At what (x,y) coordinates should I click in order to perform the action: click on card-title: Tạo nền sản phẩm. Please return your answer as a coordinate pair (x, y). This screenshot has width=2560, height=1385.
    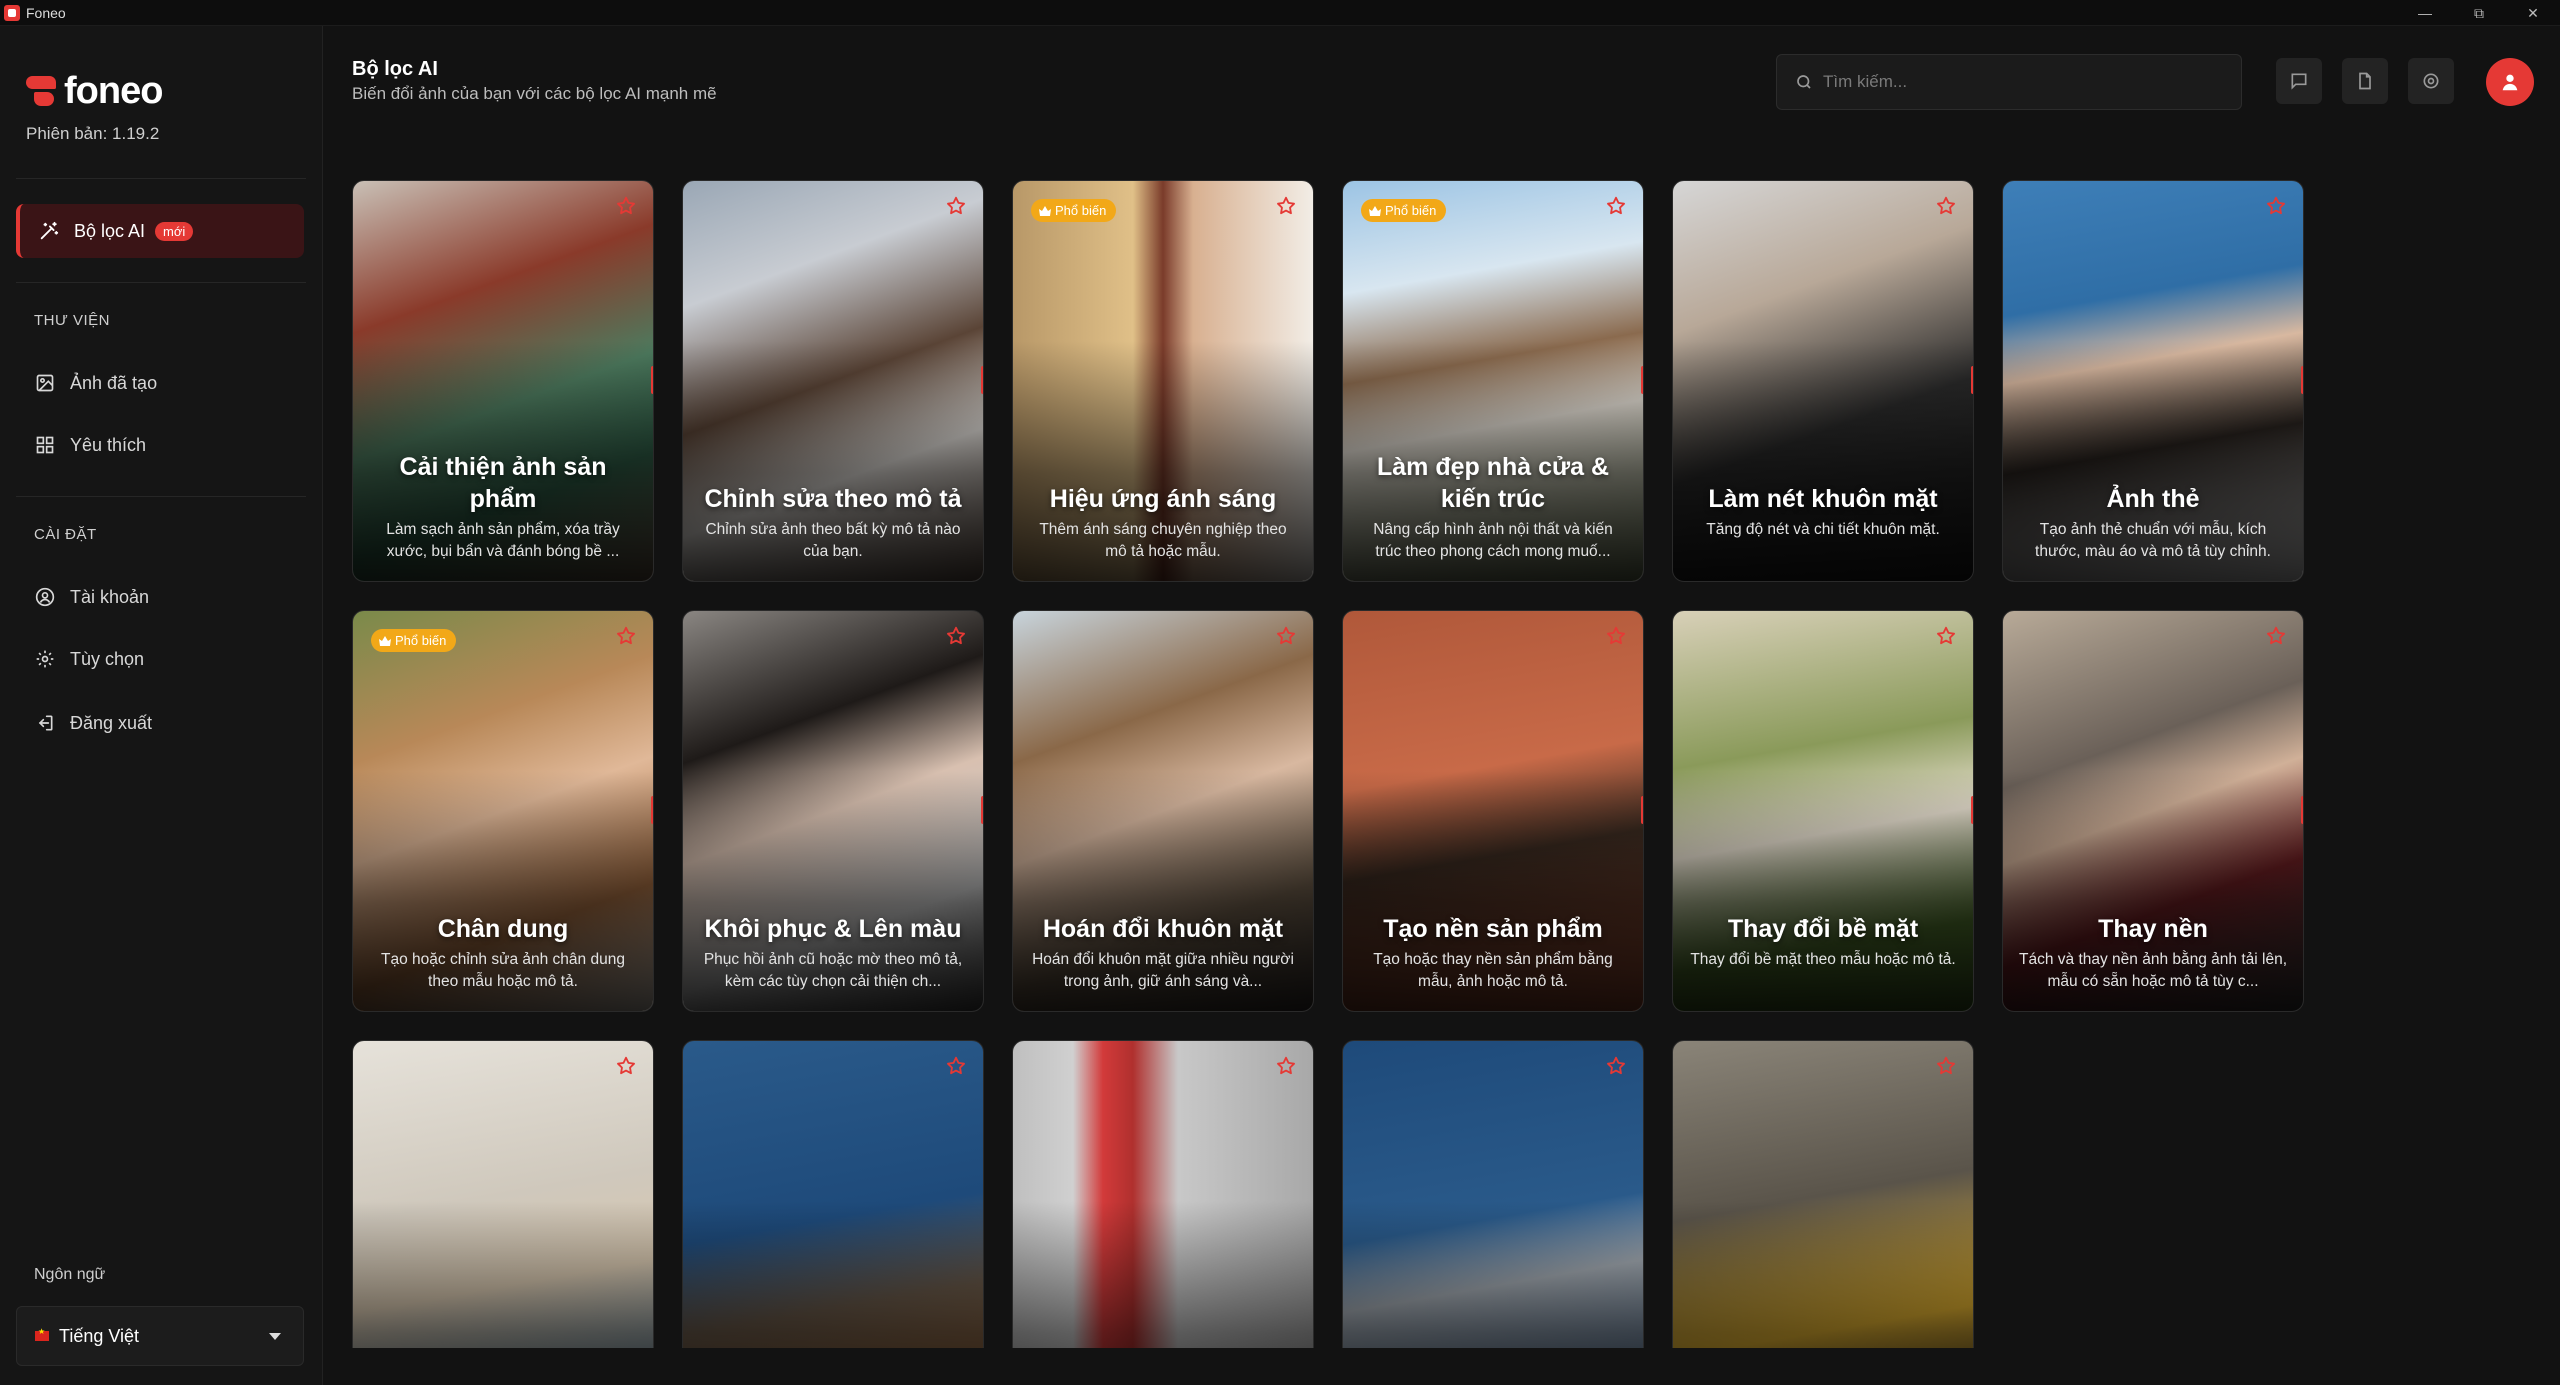
    Looking at the image, I should click on (1493, 929).